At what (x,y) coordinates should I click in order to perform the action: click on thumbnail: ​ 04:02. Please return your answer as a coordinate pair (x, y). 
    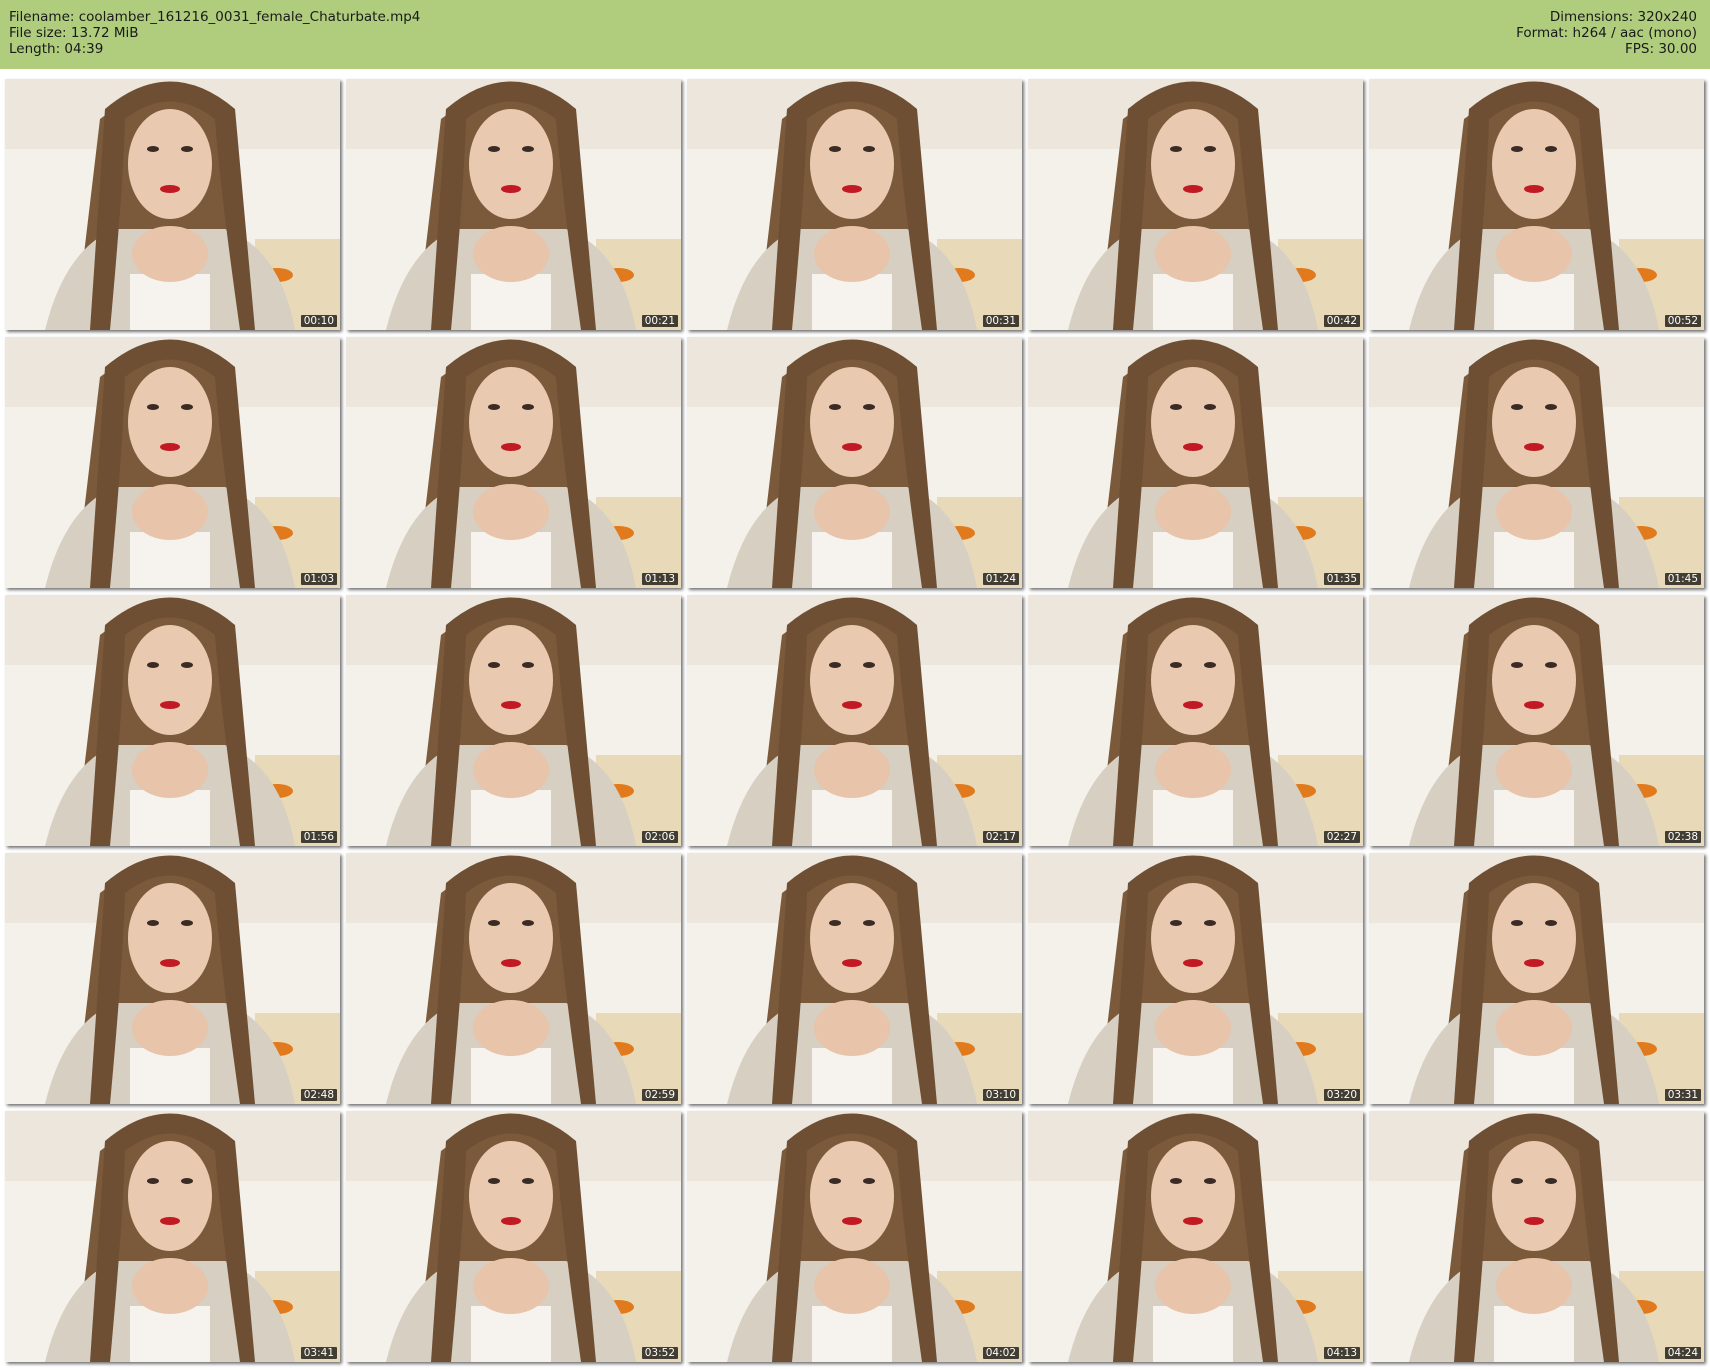
    Looking at the image, I should click on (854, 1236).